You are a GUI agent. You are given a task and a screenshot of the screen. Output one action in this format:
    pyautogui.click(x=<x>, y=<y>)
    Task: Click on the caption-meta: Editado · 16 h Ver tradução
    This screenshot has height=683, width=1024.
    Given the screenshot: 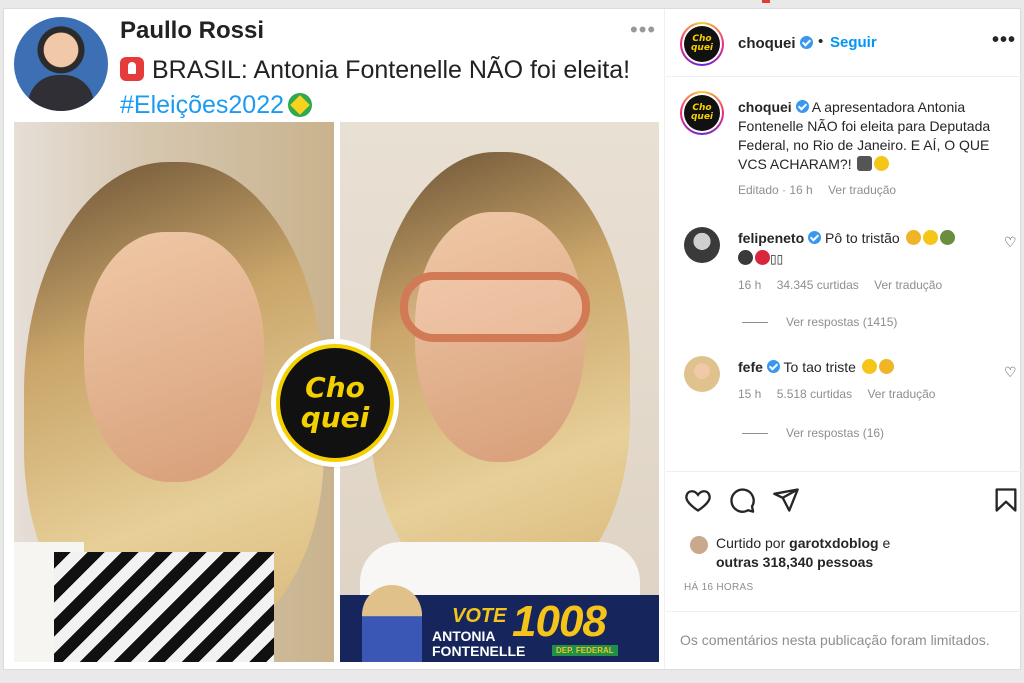 What is the action you would take?
    pyautogui.click(x=823, y=190)
    